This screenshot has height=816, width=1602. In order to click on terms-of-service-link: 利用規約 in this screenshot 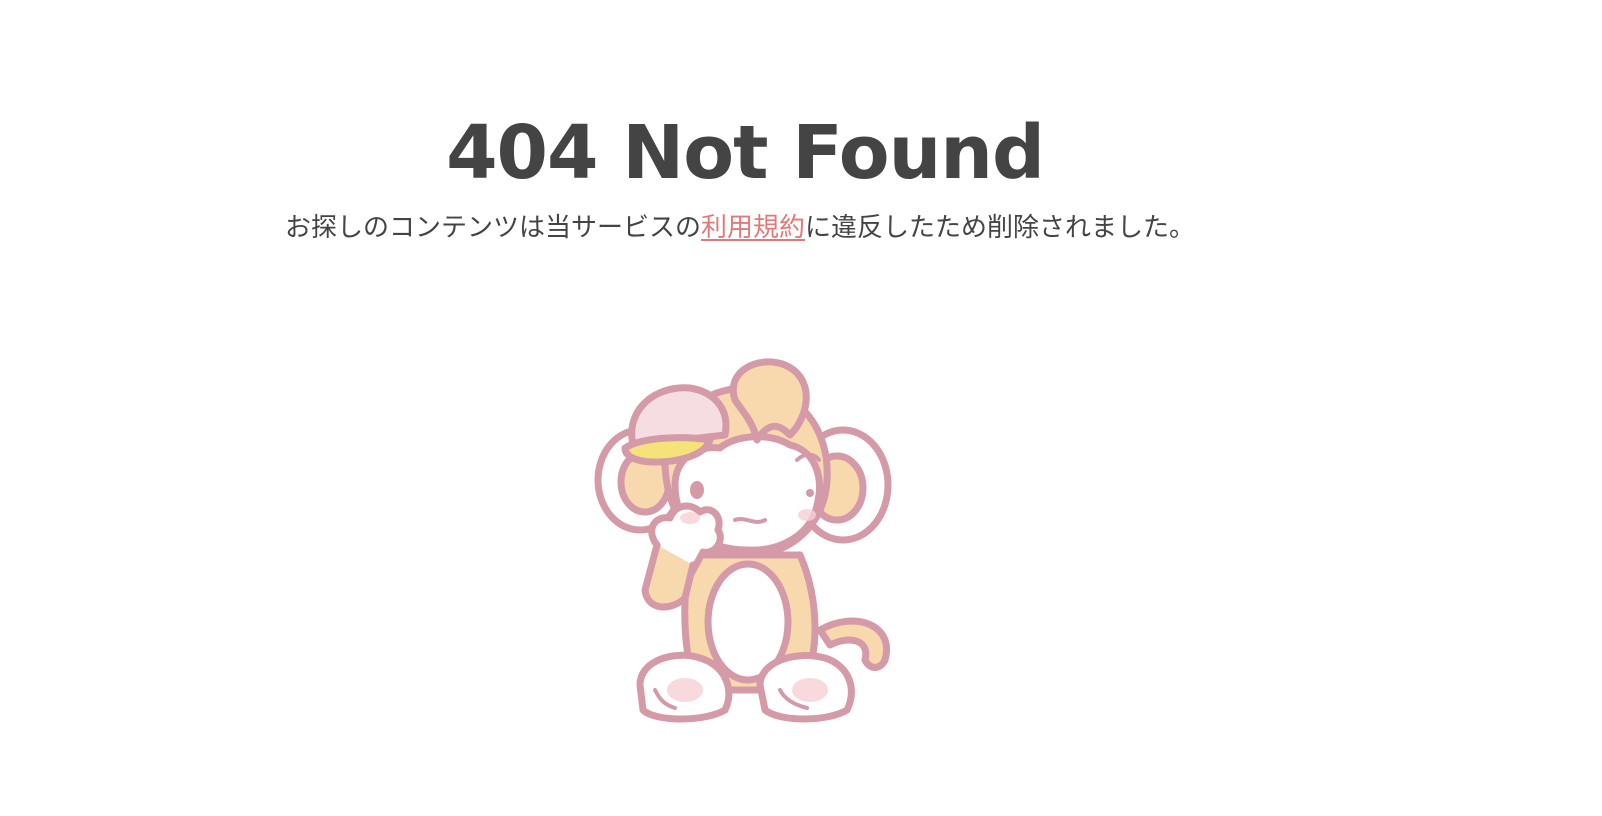, I will do `click(753, 228)`.